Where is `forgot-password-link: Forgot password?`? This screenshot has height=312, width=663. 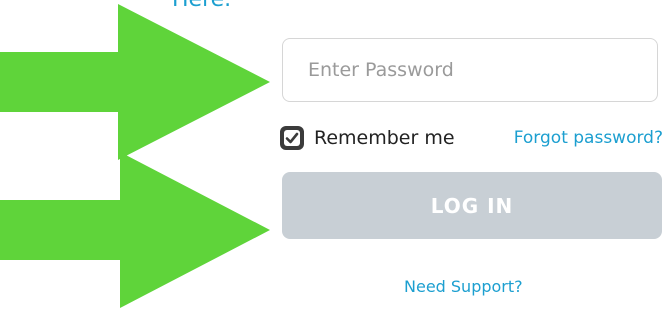 forgot-password-link: Forgot password? is located at coordinates (588, 138).